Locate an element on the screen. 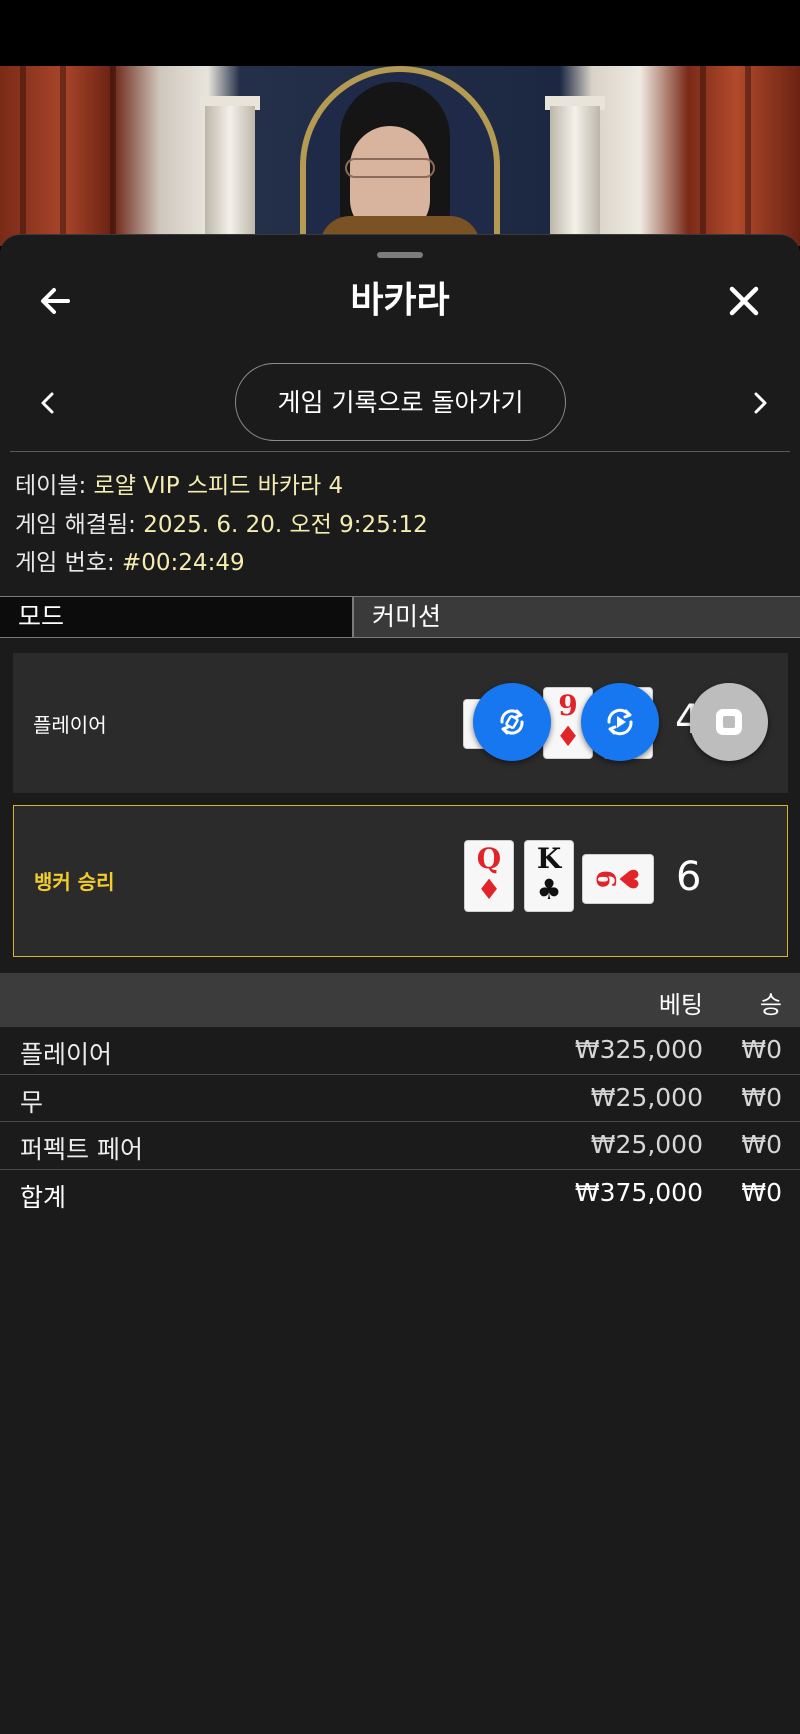 The width and height of the screenshot is (800, 1734). bet-name: 무 is located at coordinates (32, 1102).